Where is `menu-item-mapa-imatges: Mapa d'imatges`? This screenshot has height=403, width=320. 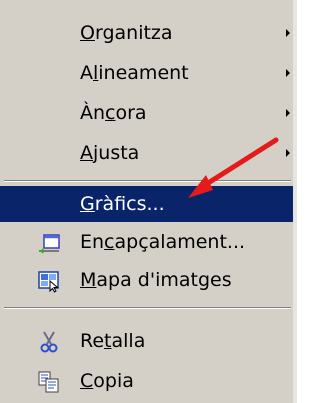 menu-item-mapa-imatges: Mapa d'imatges is located at coordinates (146, 280).